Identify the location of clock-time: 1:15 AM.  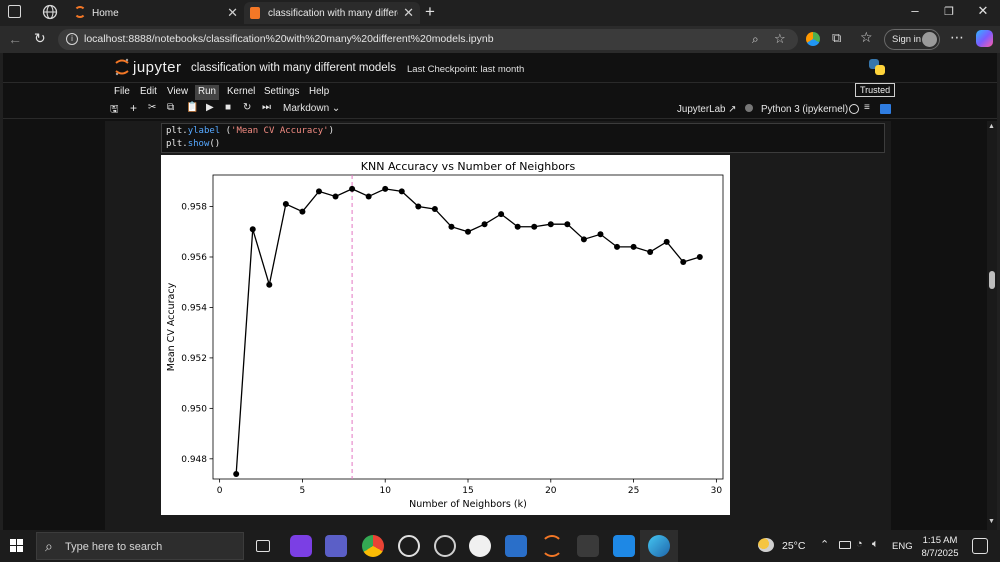
(940, 540).